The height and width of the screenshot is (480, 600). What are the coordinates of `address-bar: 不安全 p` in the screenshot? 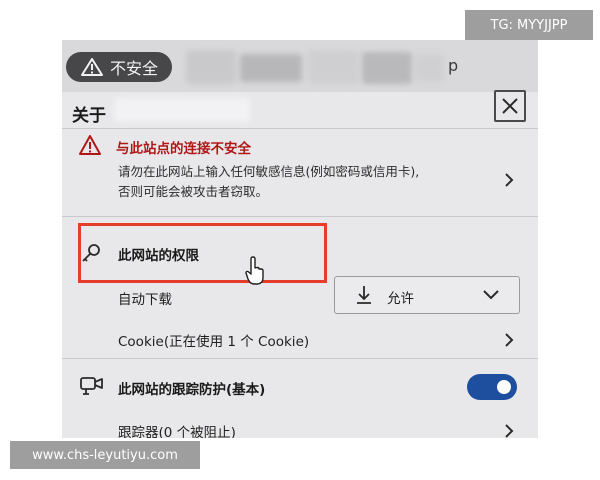 It's located at (300, 66).